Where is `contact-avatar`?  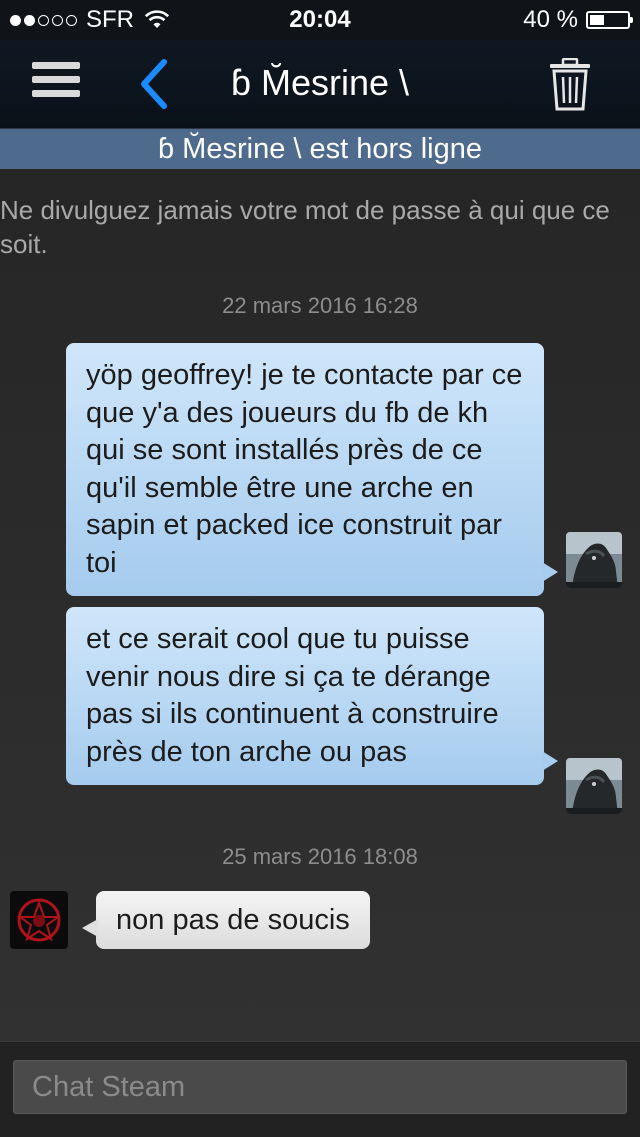
contact-avatar is located at coordinates (39, 920).